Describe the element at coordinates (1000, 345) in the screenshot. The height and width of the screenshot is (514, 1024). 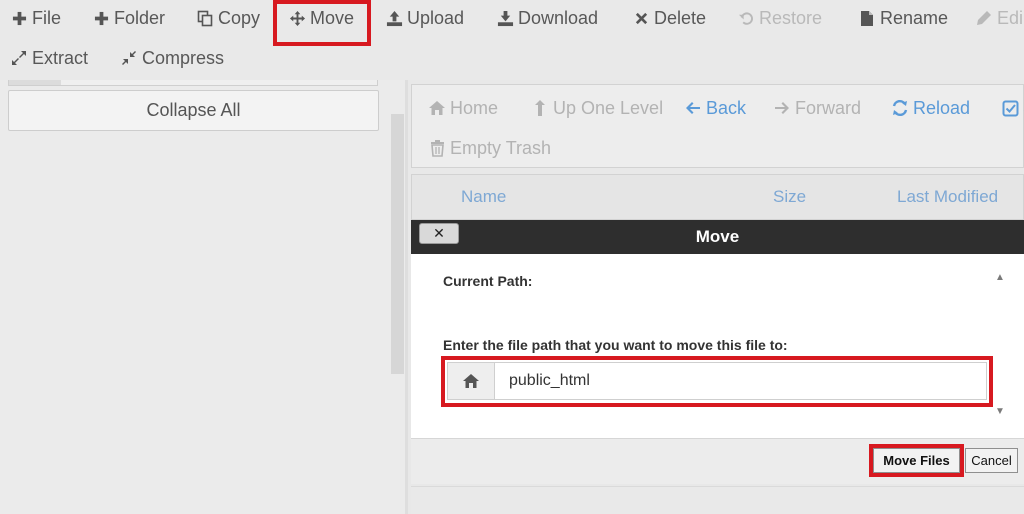
I see `dialog-scrollbar: ▲ ▼` at that location.